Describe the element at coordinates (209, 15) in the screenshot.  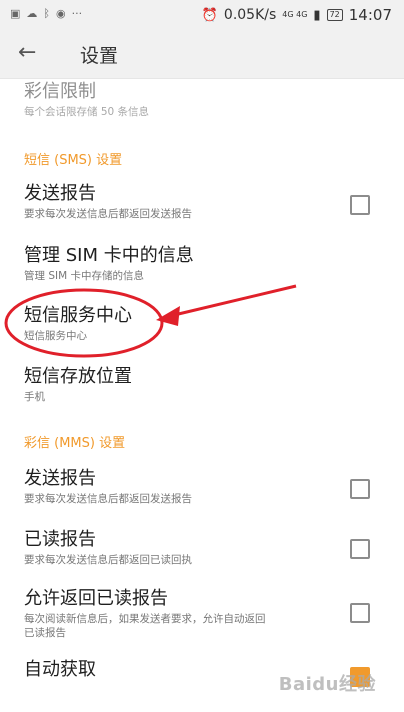
I see `alarm-icon: ⏰` at that location.